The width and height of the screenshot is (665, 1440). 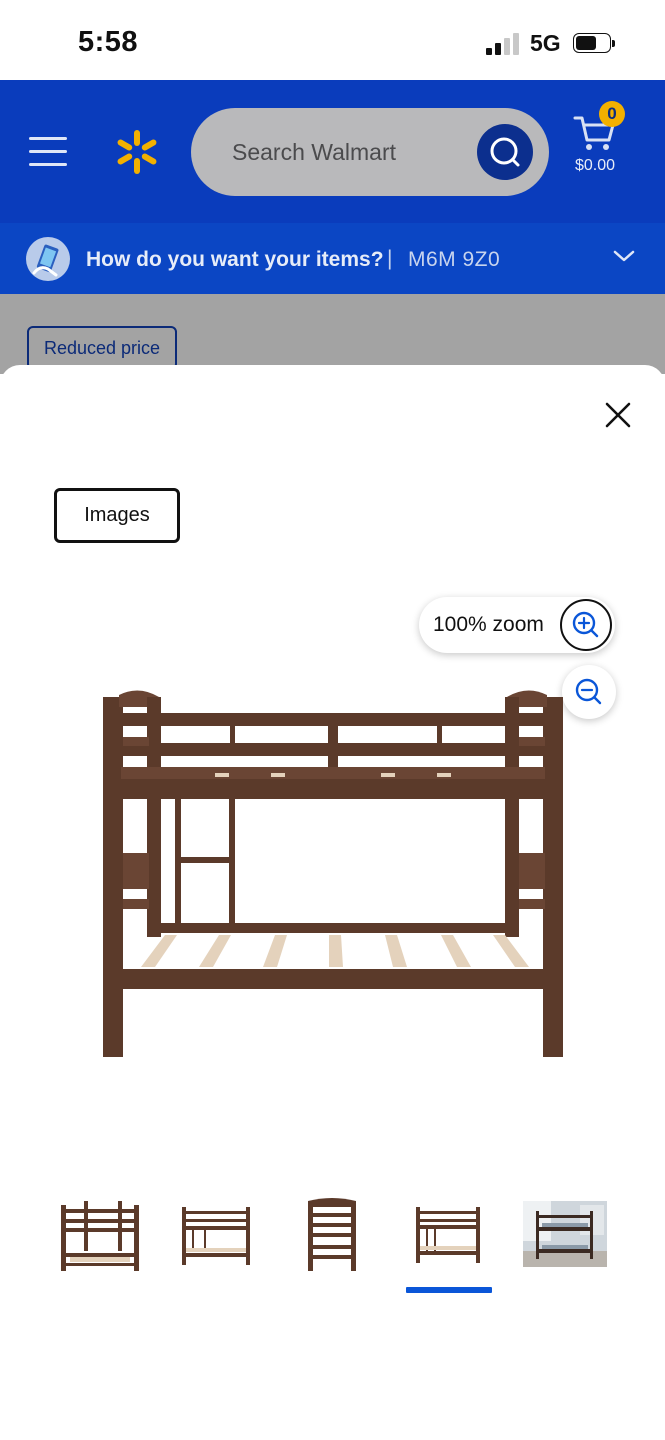 What do you see at coordinates (564, 1235) in the screenshot?
I see `thumbnail-room-view` at bounding box center [564, 1235].